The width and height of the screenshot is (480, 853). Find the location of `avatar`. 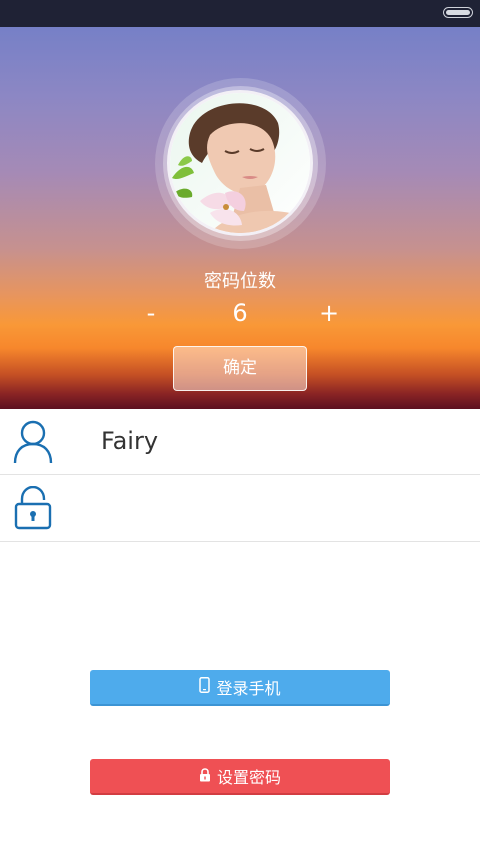

avatar is located at coordinates (240, 163).